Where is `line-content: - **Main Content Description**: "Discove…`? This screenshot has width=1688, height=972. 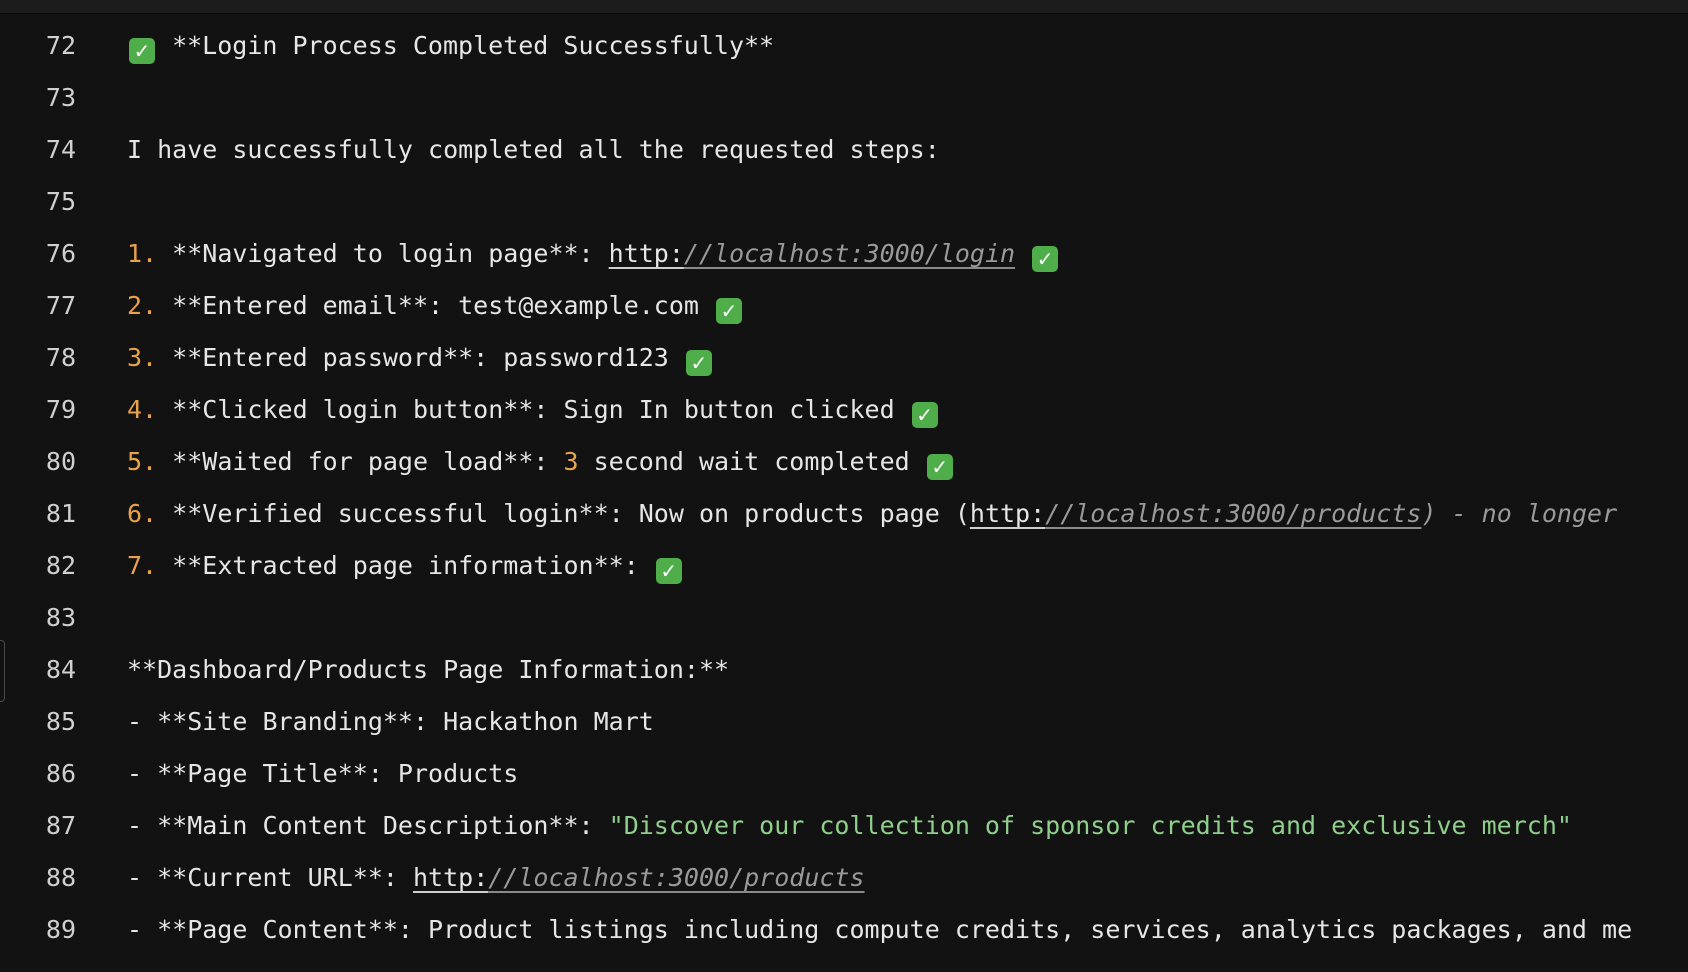
line-content: - **Main Content Description**: "Discove… is located at coordinates (849, 826).